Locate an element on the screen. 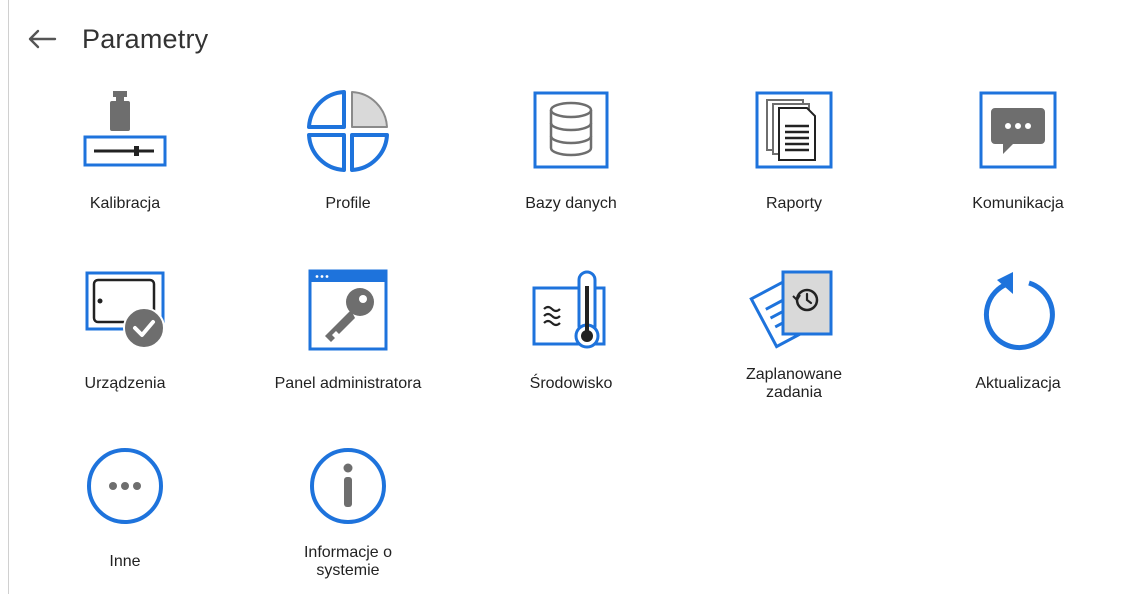 The width and height of the screenshot is (1144, 594). tile-zaplanowane-zadania: Zaplanowane zadania is located at coordinates (794, 341).